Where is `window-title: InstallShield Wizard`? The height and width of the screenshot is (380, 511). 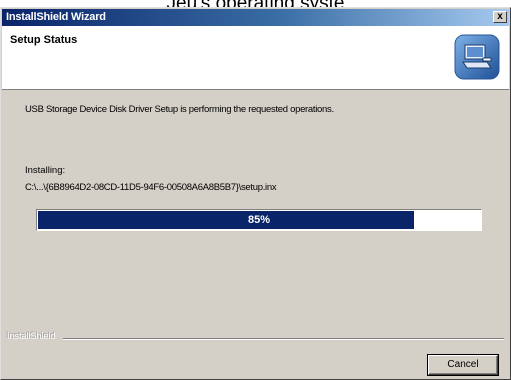 window-title: InstallShield Wizard is located at coordinates (56, 17).